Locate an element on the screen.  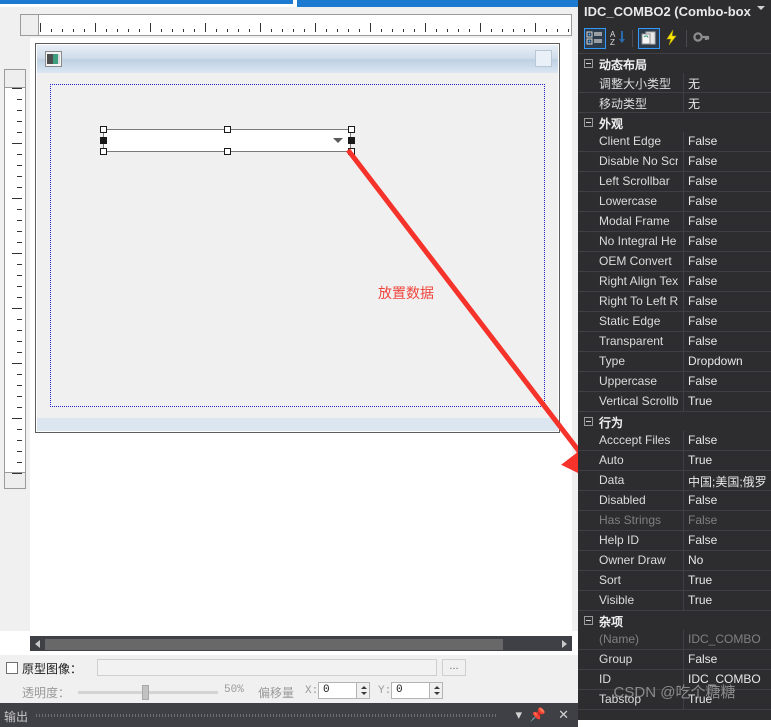
property-row: Disable No Scr False is located at coordinates (674, 162).